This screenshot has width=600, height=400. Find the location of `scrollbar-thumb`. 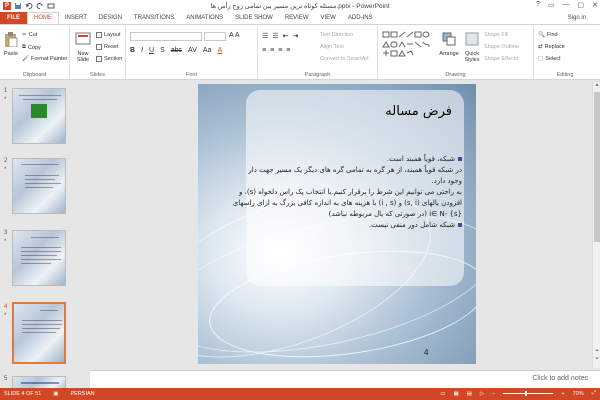

scrollbar-thumb is located at coordinates (597, 167).